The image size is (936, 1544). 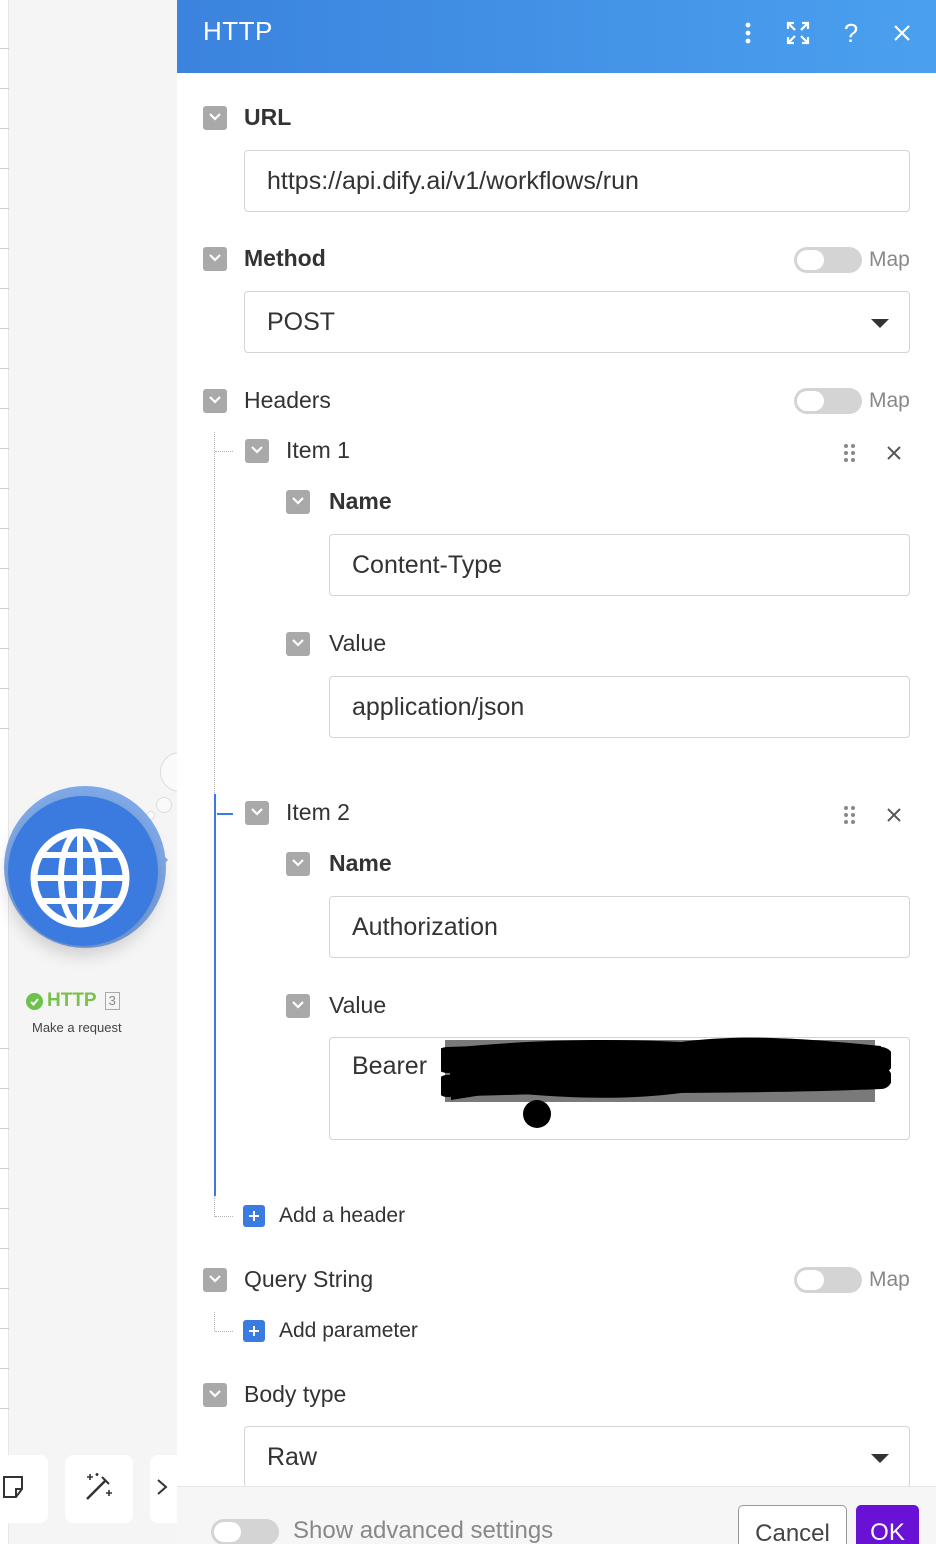 What do you see at coordinates (285, 258) in the screenshot?
I see `method-label: Method` at bounding box center [285, 258].